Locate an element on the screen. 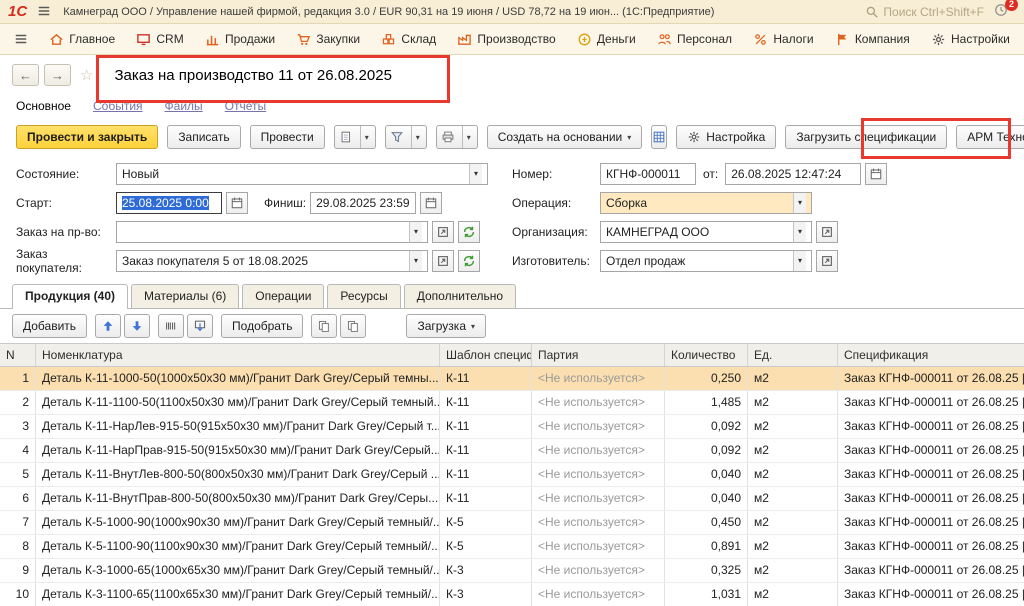  global-search: Поиск Ctrl+Shift+F is located at coordinates (924, 12).